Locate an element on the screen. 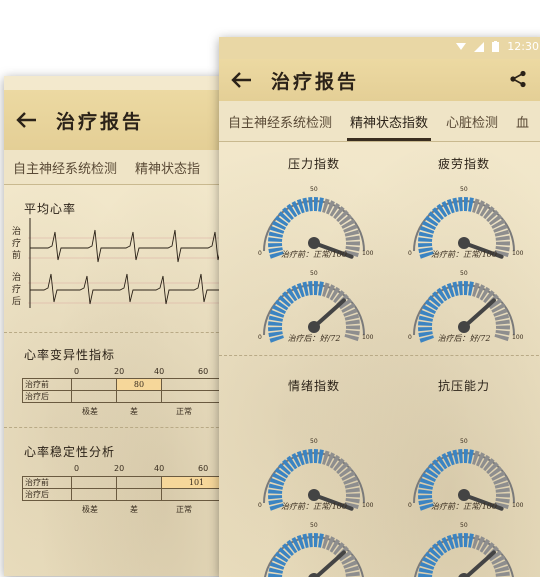 This screenshot has width=540, height=577. hrv-title: 心率变异性指标 is located at coordinates (70, 355).